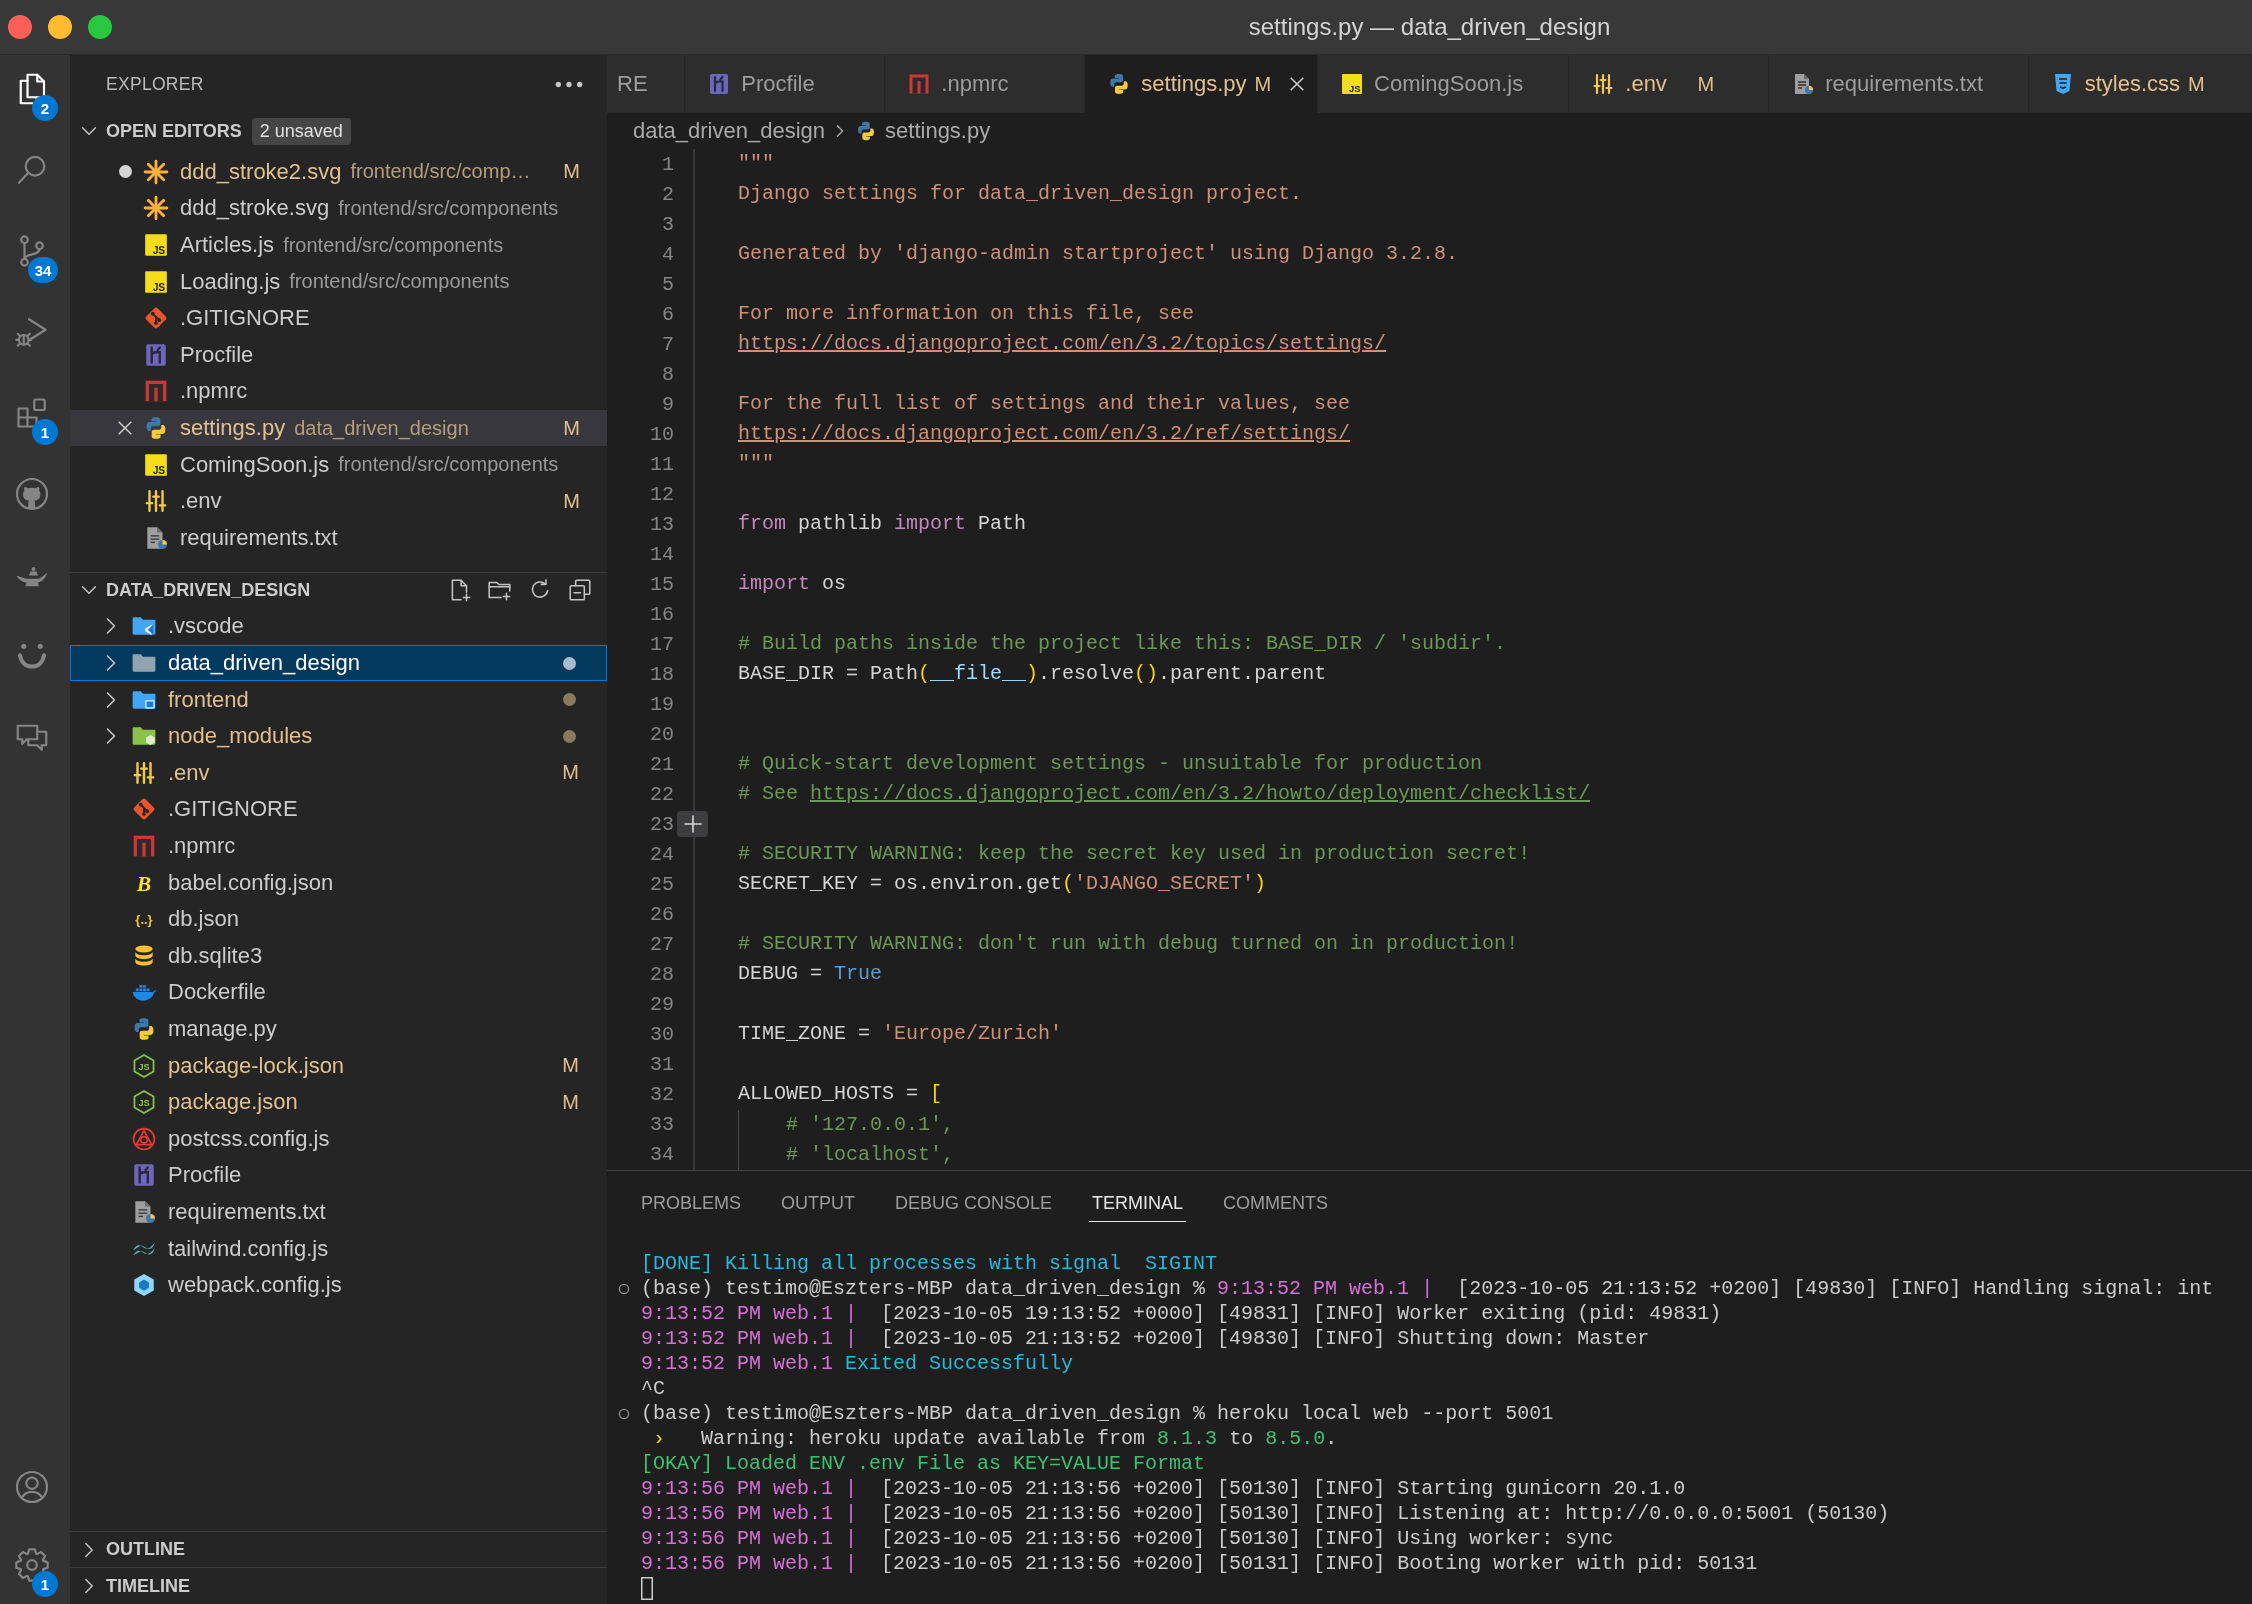 The image size is (2252, 1604). What do you see at coordinates (662, 584) in the screenshot?
I see `line-number: 15` at bounding box center [662, 584].